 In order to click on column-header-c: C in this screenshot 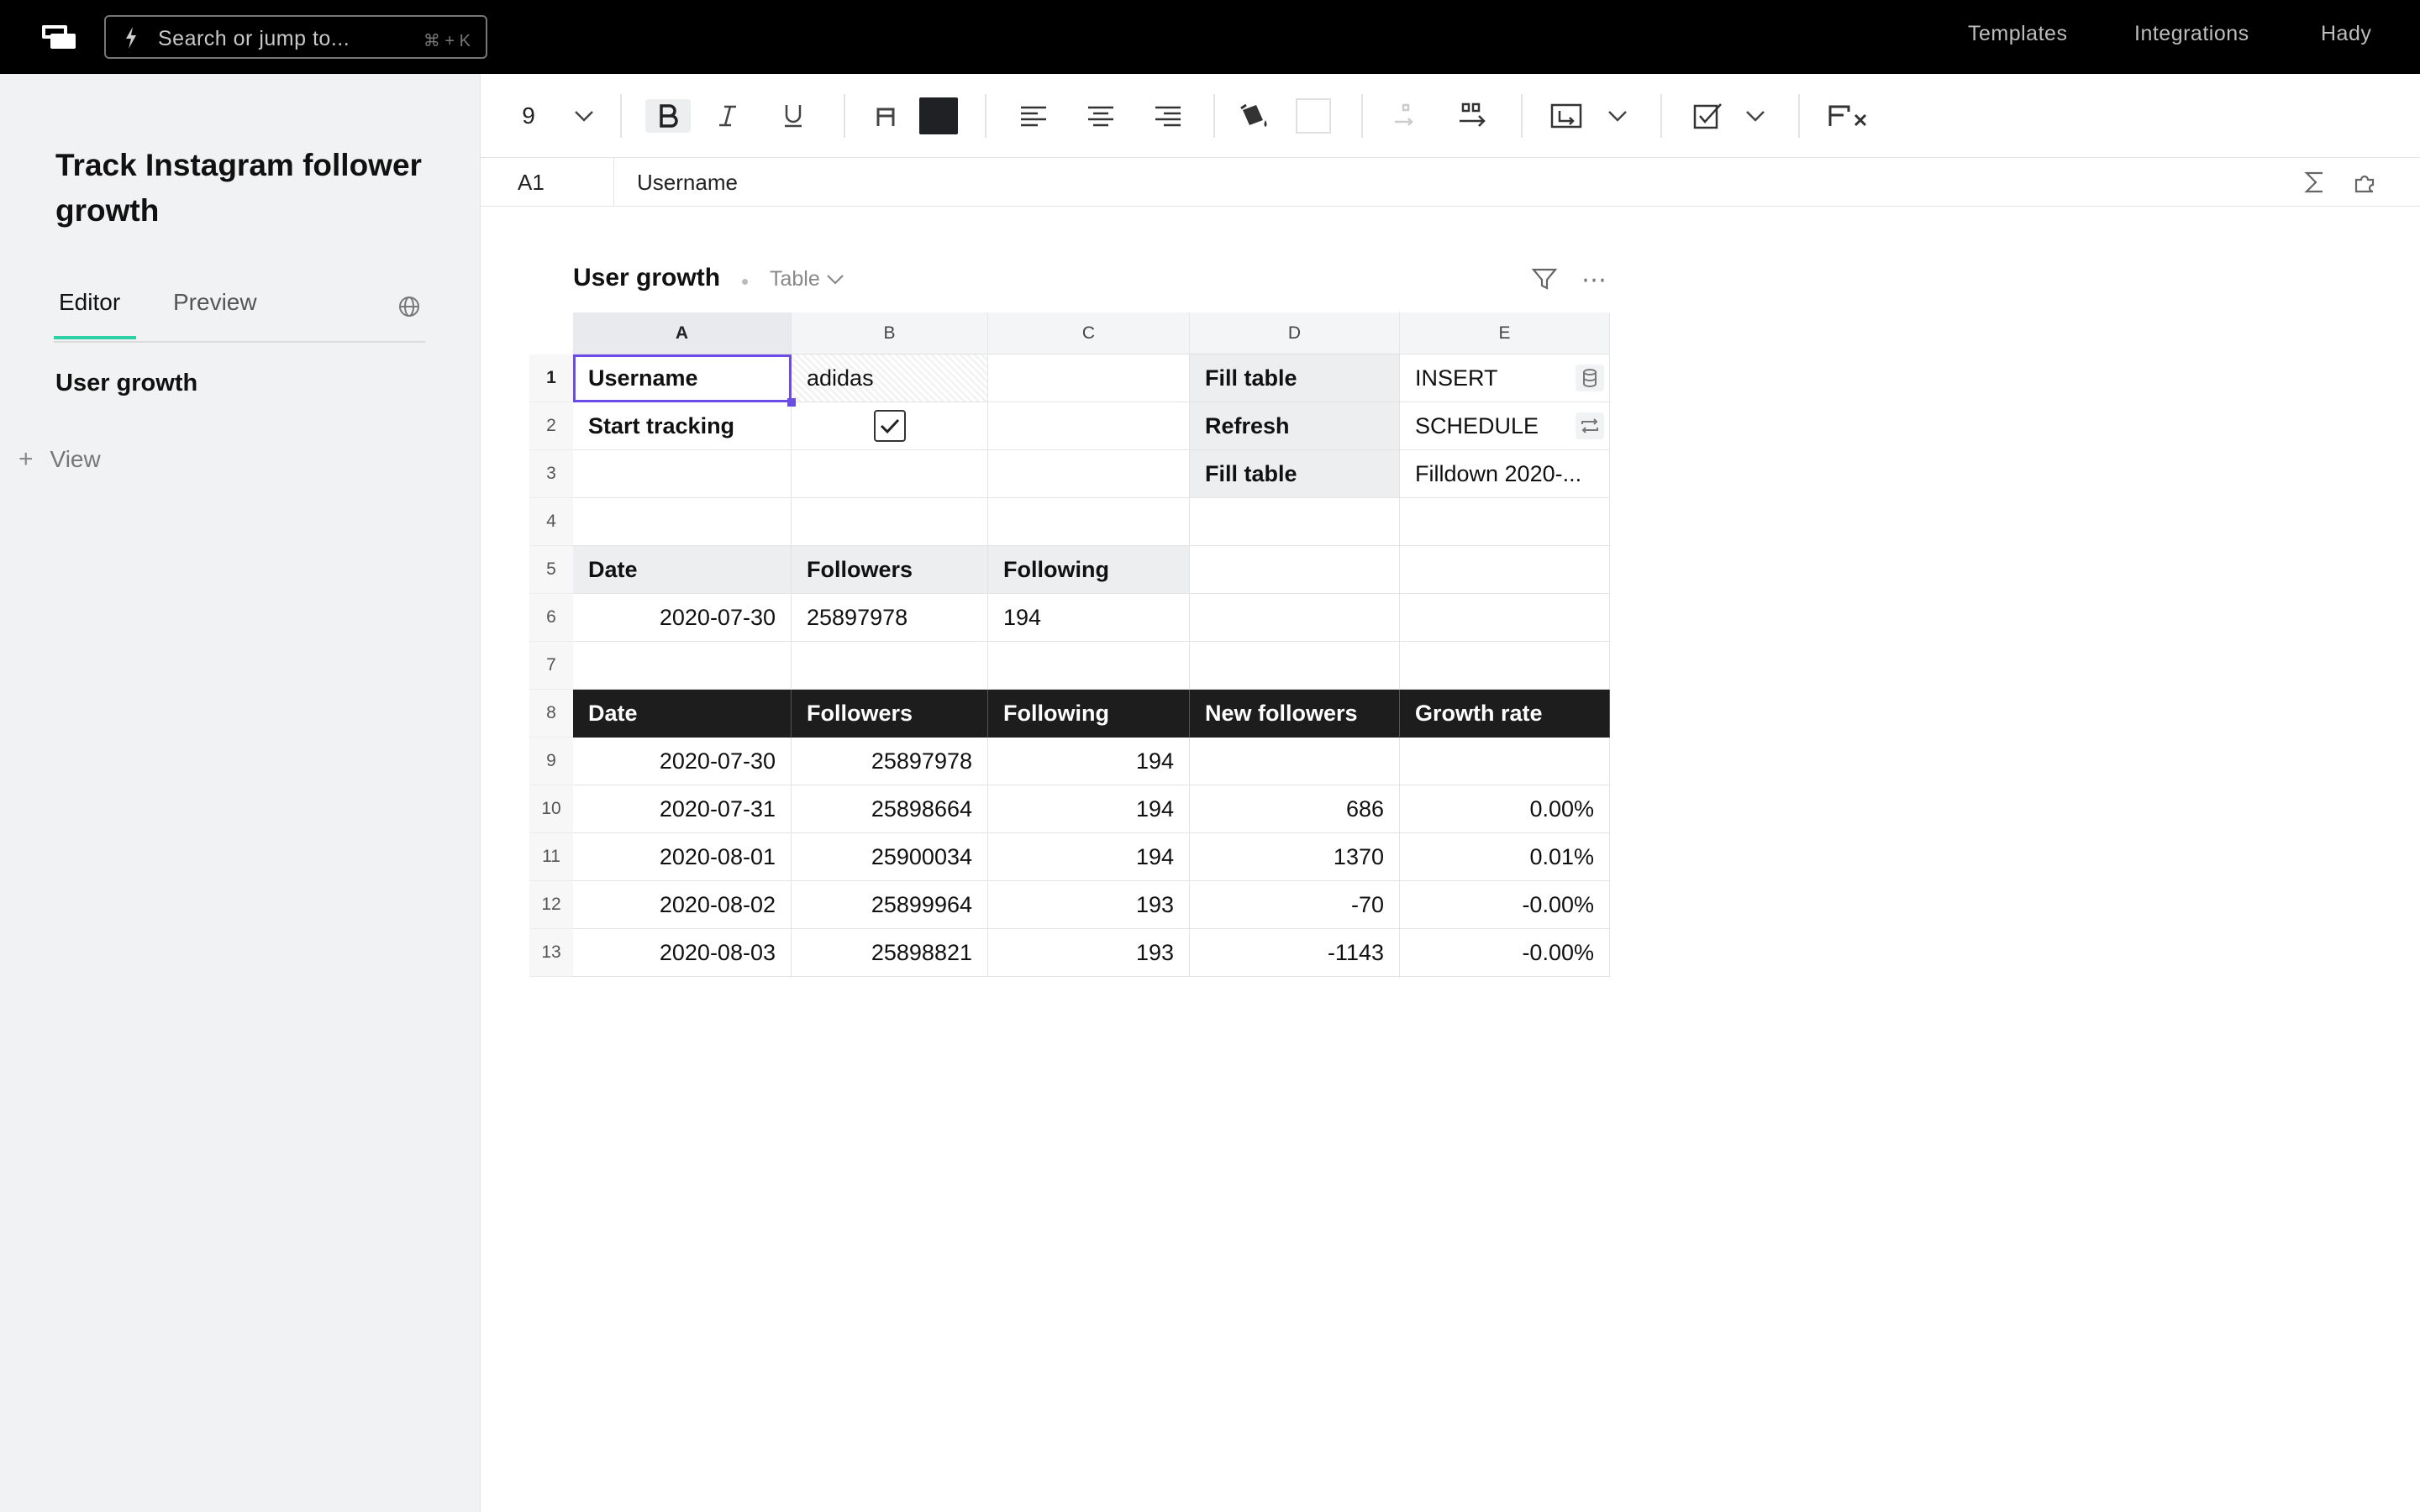, I will do `click(1089, 333)`.